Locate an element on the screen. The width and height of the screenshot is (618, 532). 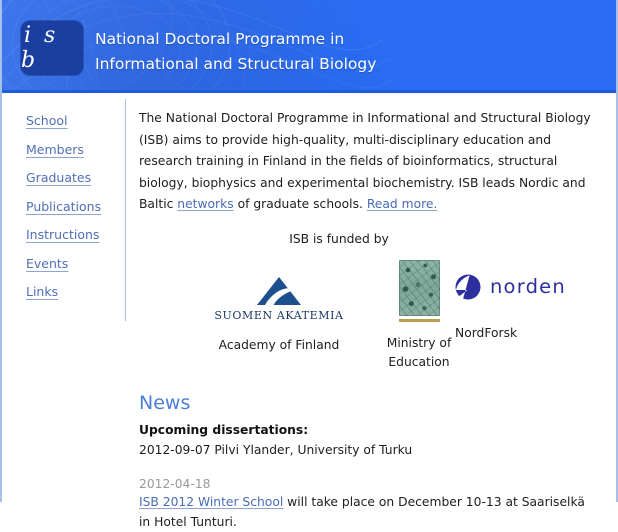
funder-nordforsk: norden NordForsk is located at coordinates (536, 308).